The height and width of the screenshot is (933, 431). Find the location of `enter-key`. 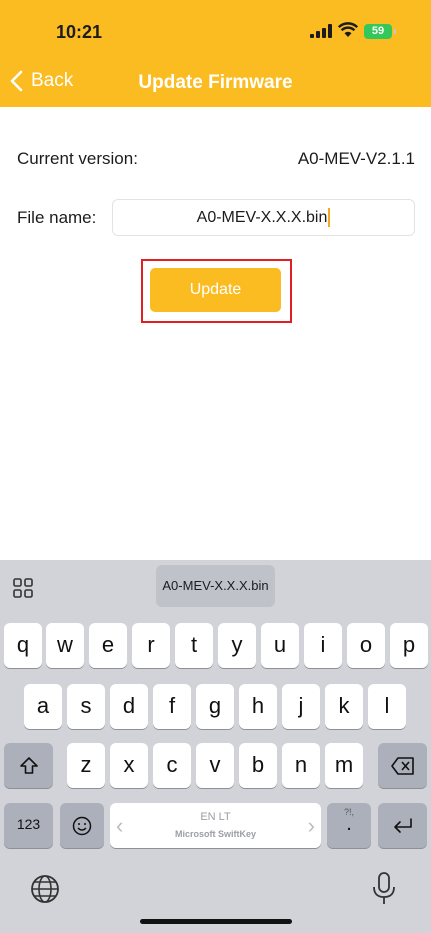

enter-key is located at coordinates (402, 825).